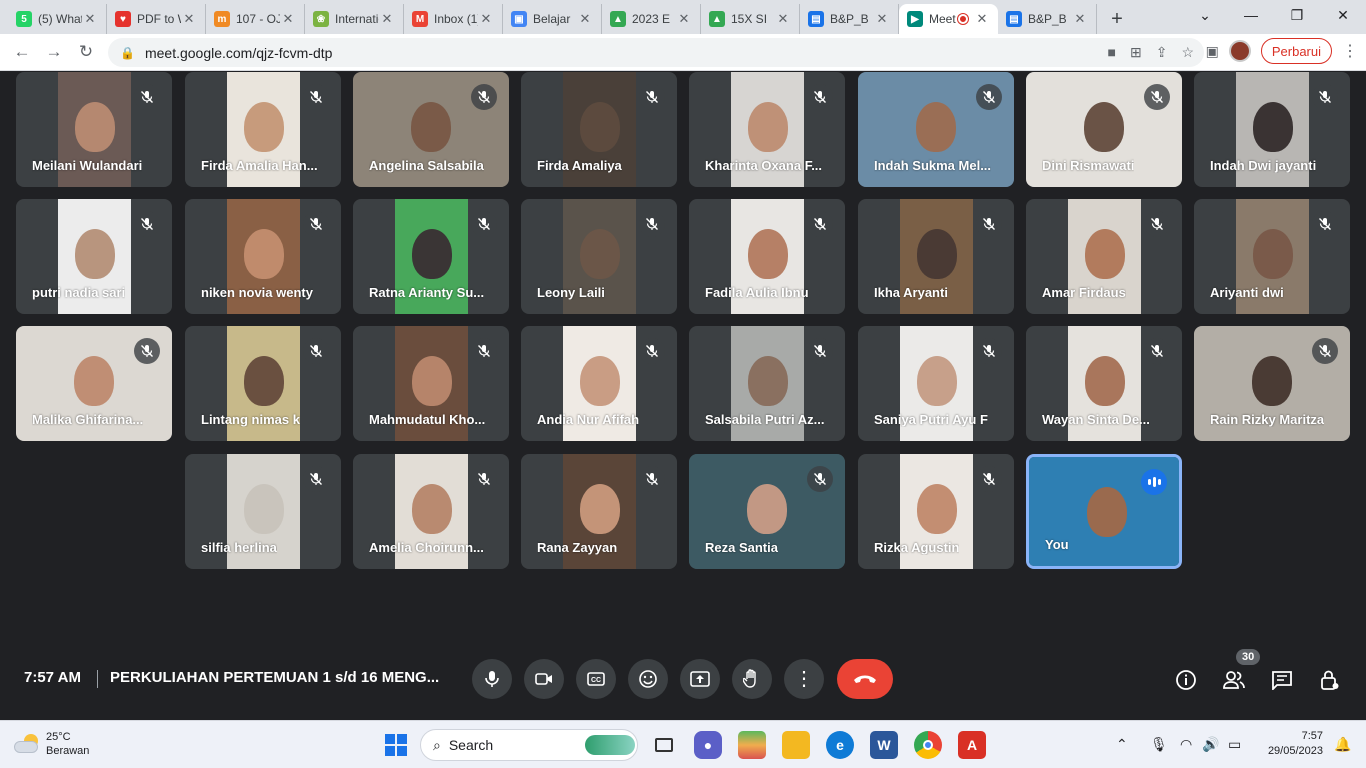 This screenshot has height=768, width=1366. Describe the element at coordinates (54, 52) in the screenshot. I see `forward-arrow-icon: →` at that location.